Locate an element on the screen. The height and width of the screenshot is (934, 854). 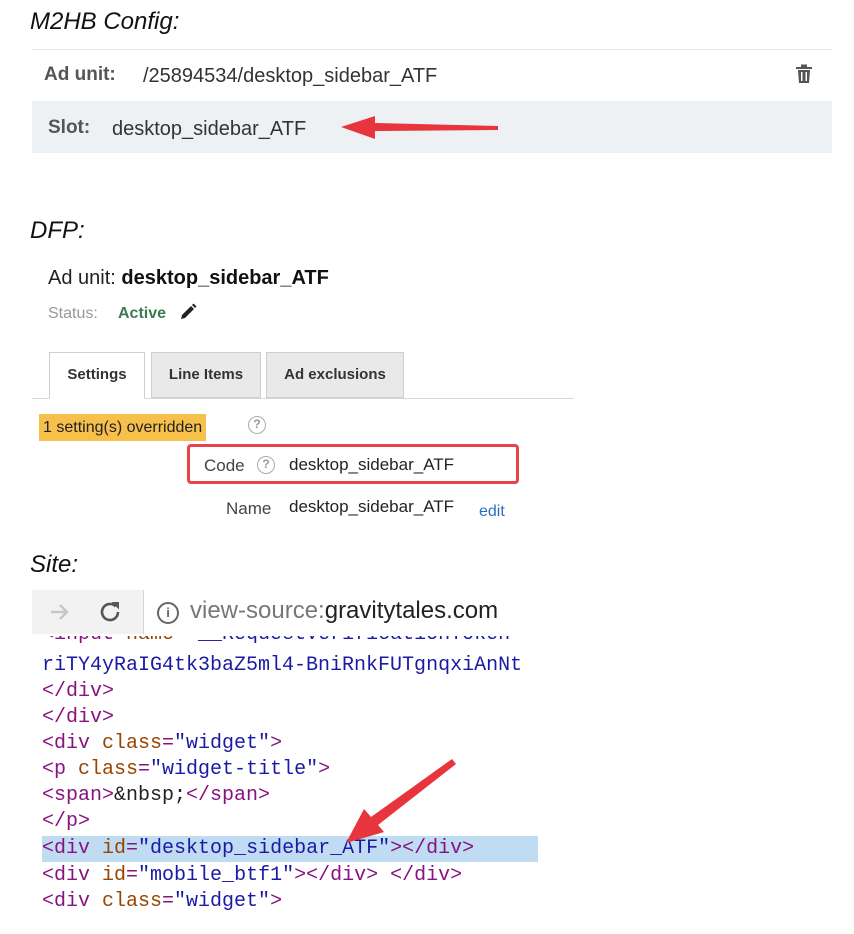
source-line-highlighted: <div id="desktop_sidebar_ATF"></div> is located at coordinates (290, 849).